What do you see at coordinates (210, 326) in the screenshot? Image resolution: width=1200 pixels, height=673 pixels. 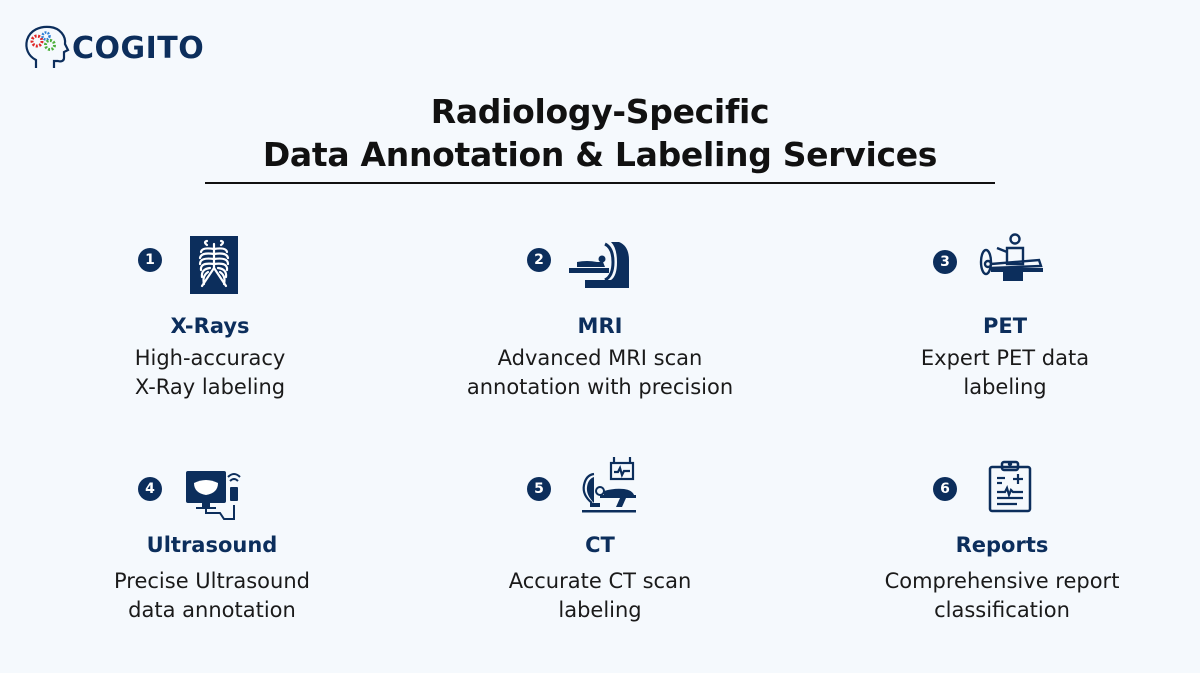 I see `service-title: X-Rays` at bounding box center [210, 326].